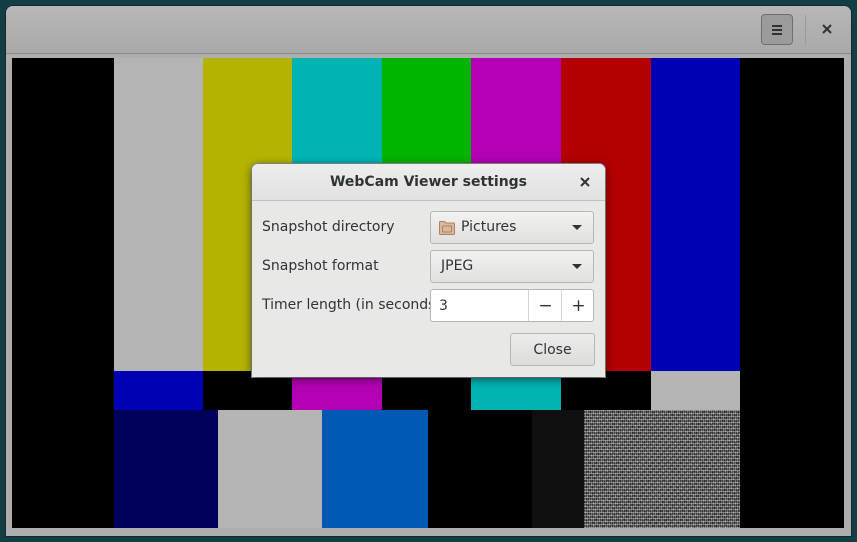 The image size is (857, 542). Describe the element at coordinates (270, 469) in the screenshot. I see `test-bar-bottom-gray` at that location.